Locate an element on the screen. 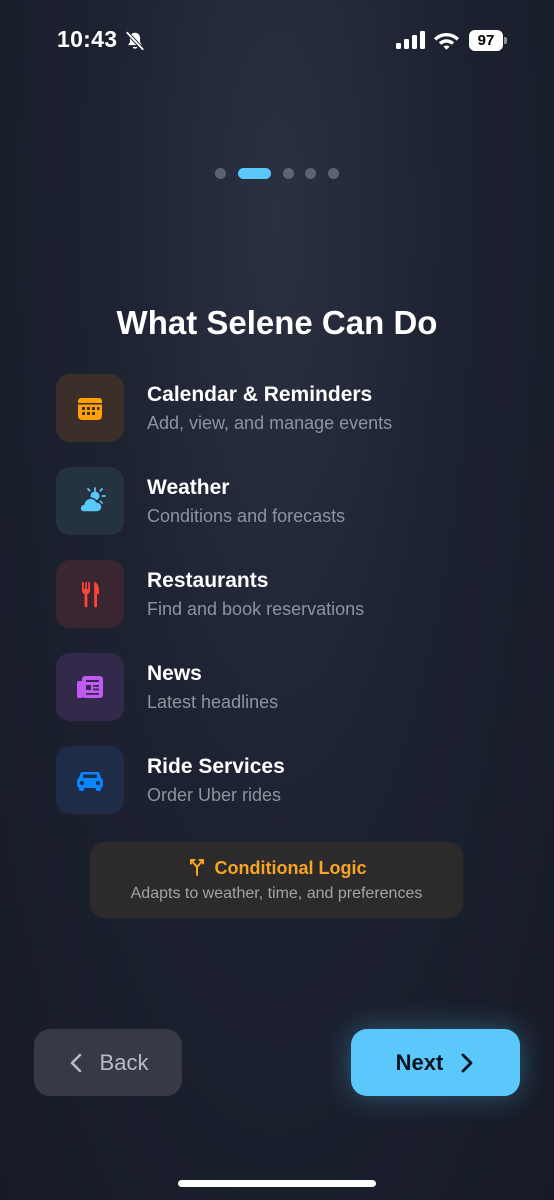  next-button-label: Next is located at coordinates (419, 1062).